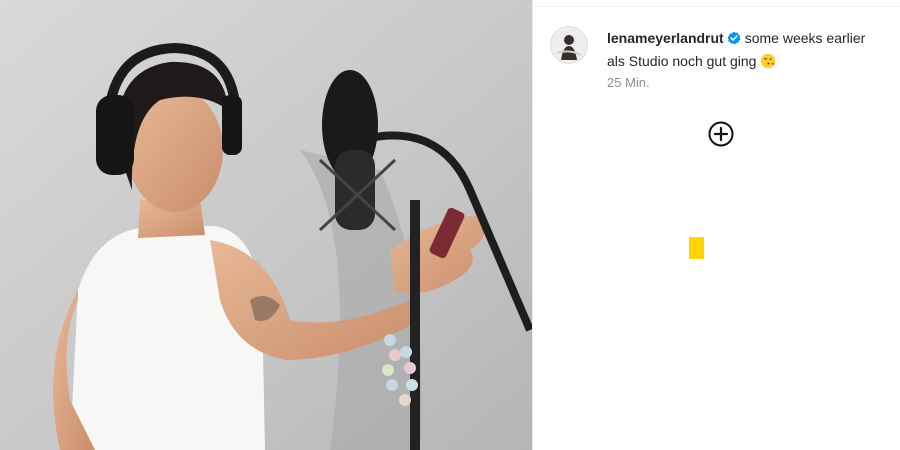 This screenshot has width=900, height=450. I want to click on panel-top-border, so click(716, 6).